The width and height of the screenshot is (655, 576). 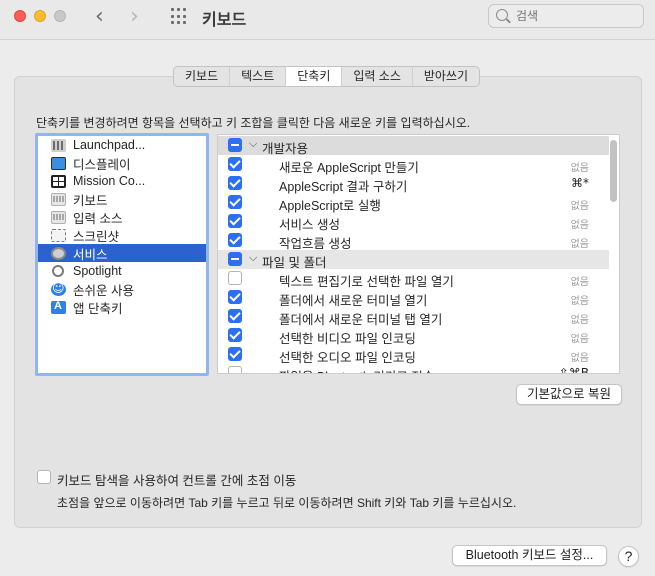 I want to click on input-source-icon, so click(x=58, y=217).